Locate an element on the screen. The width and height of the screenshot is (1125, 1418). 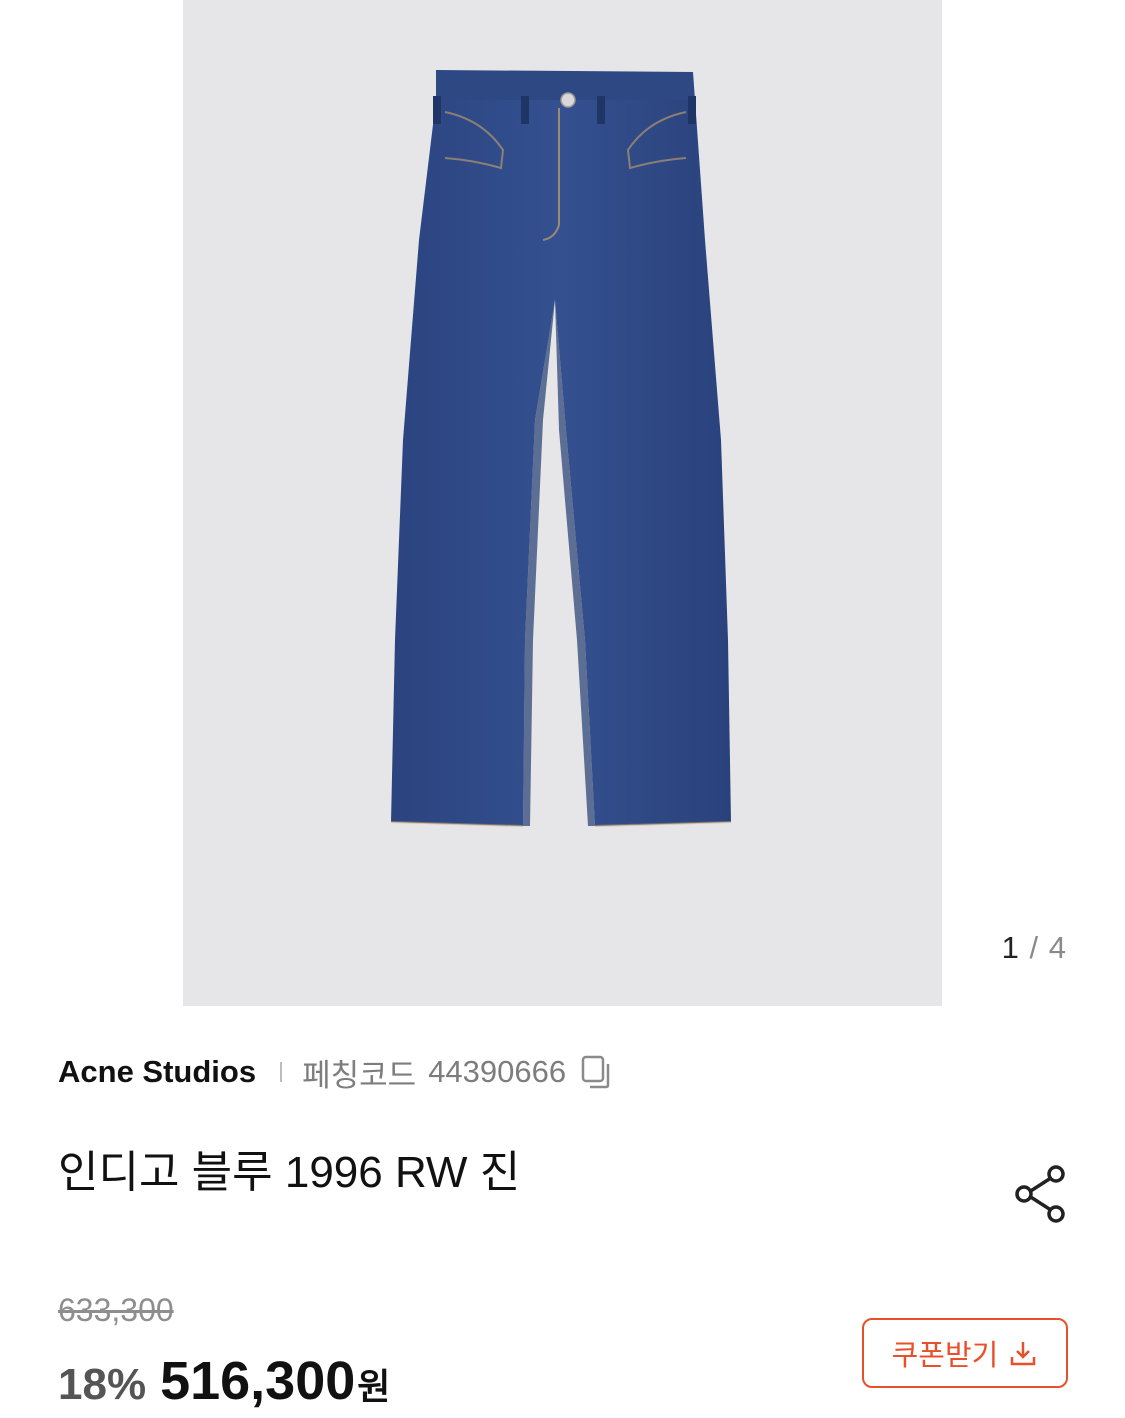
product-meta-row: Acne Studios 페칭코드 44390666 is located at coordinates (336, 1072).